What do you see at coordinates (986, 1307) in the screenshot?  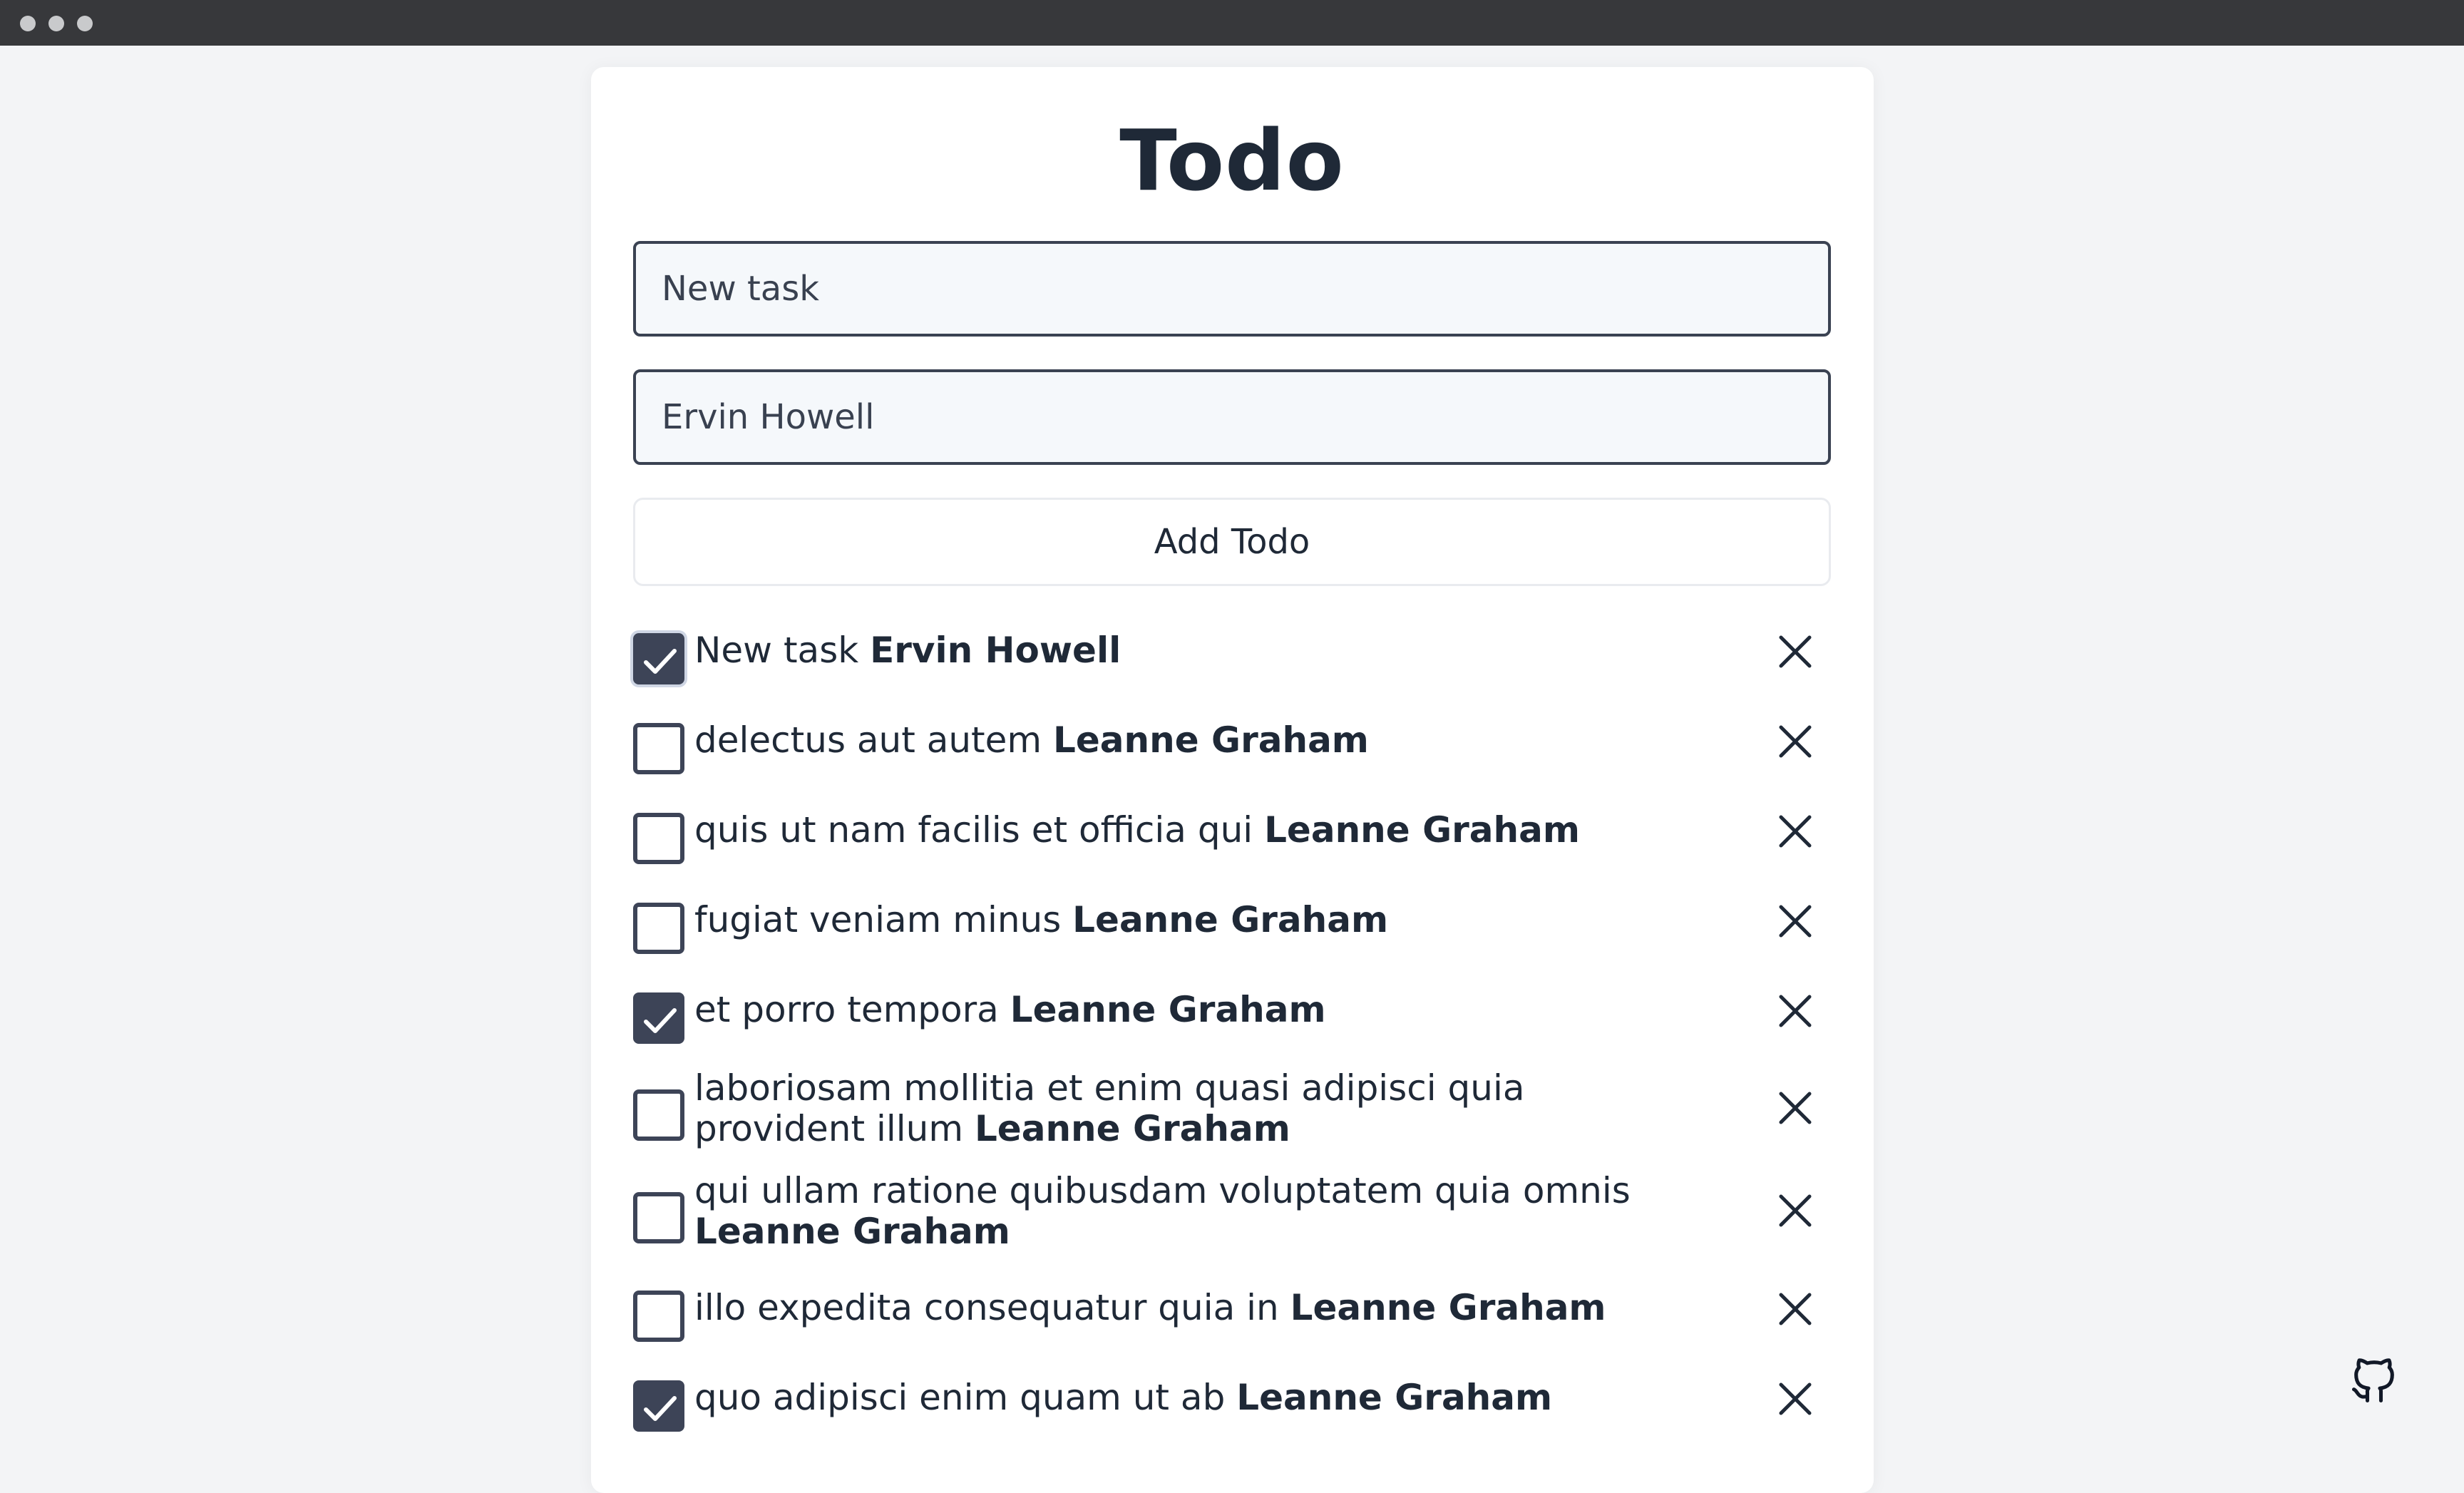 I see `todo-task-text: illo expedita consequatur quia in` at bounding box center [986, 1307].